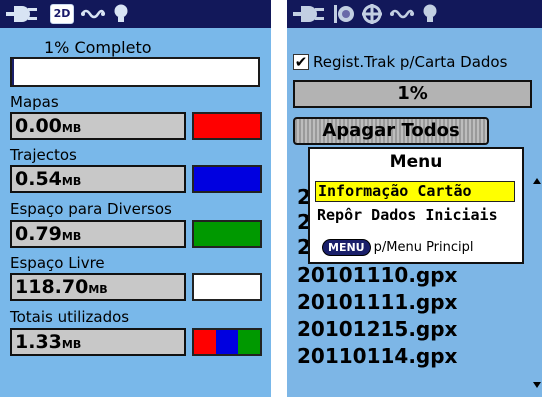 This screenshot has height=397, width=542. Describe the element at coordinates (410, 62) in the screenshot. I see `log-track-label: Regist.Trak p/Carta Dados` at that location.